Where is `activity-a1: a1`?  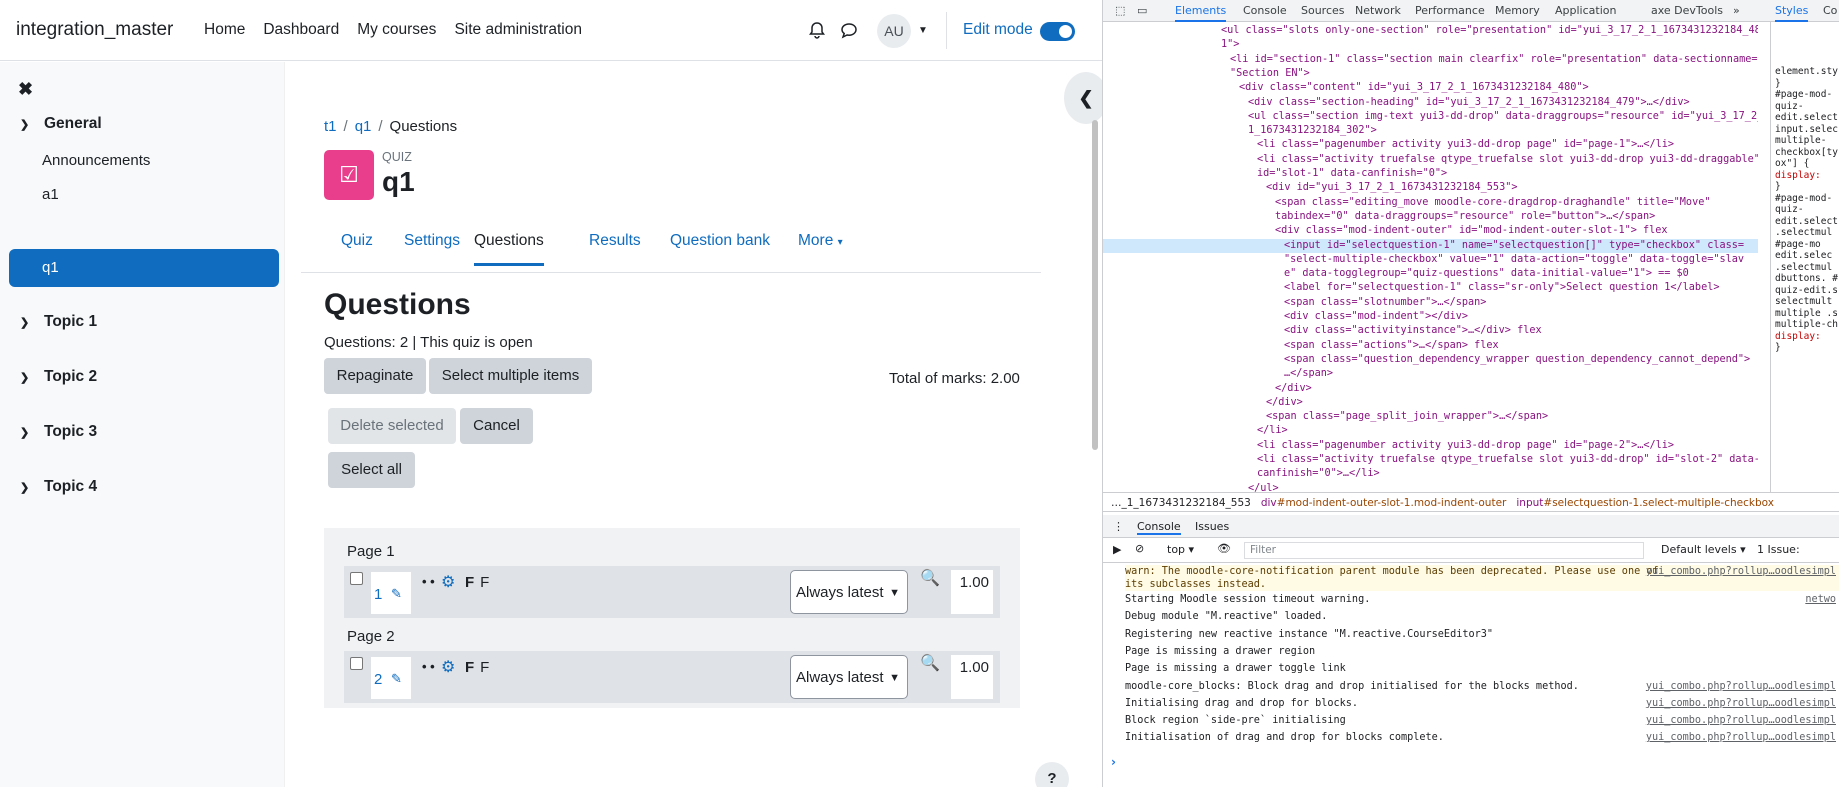 activity-a1: a1 is located at coordinates (50, 194).